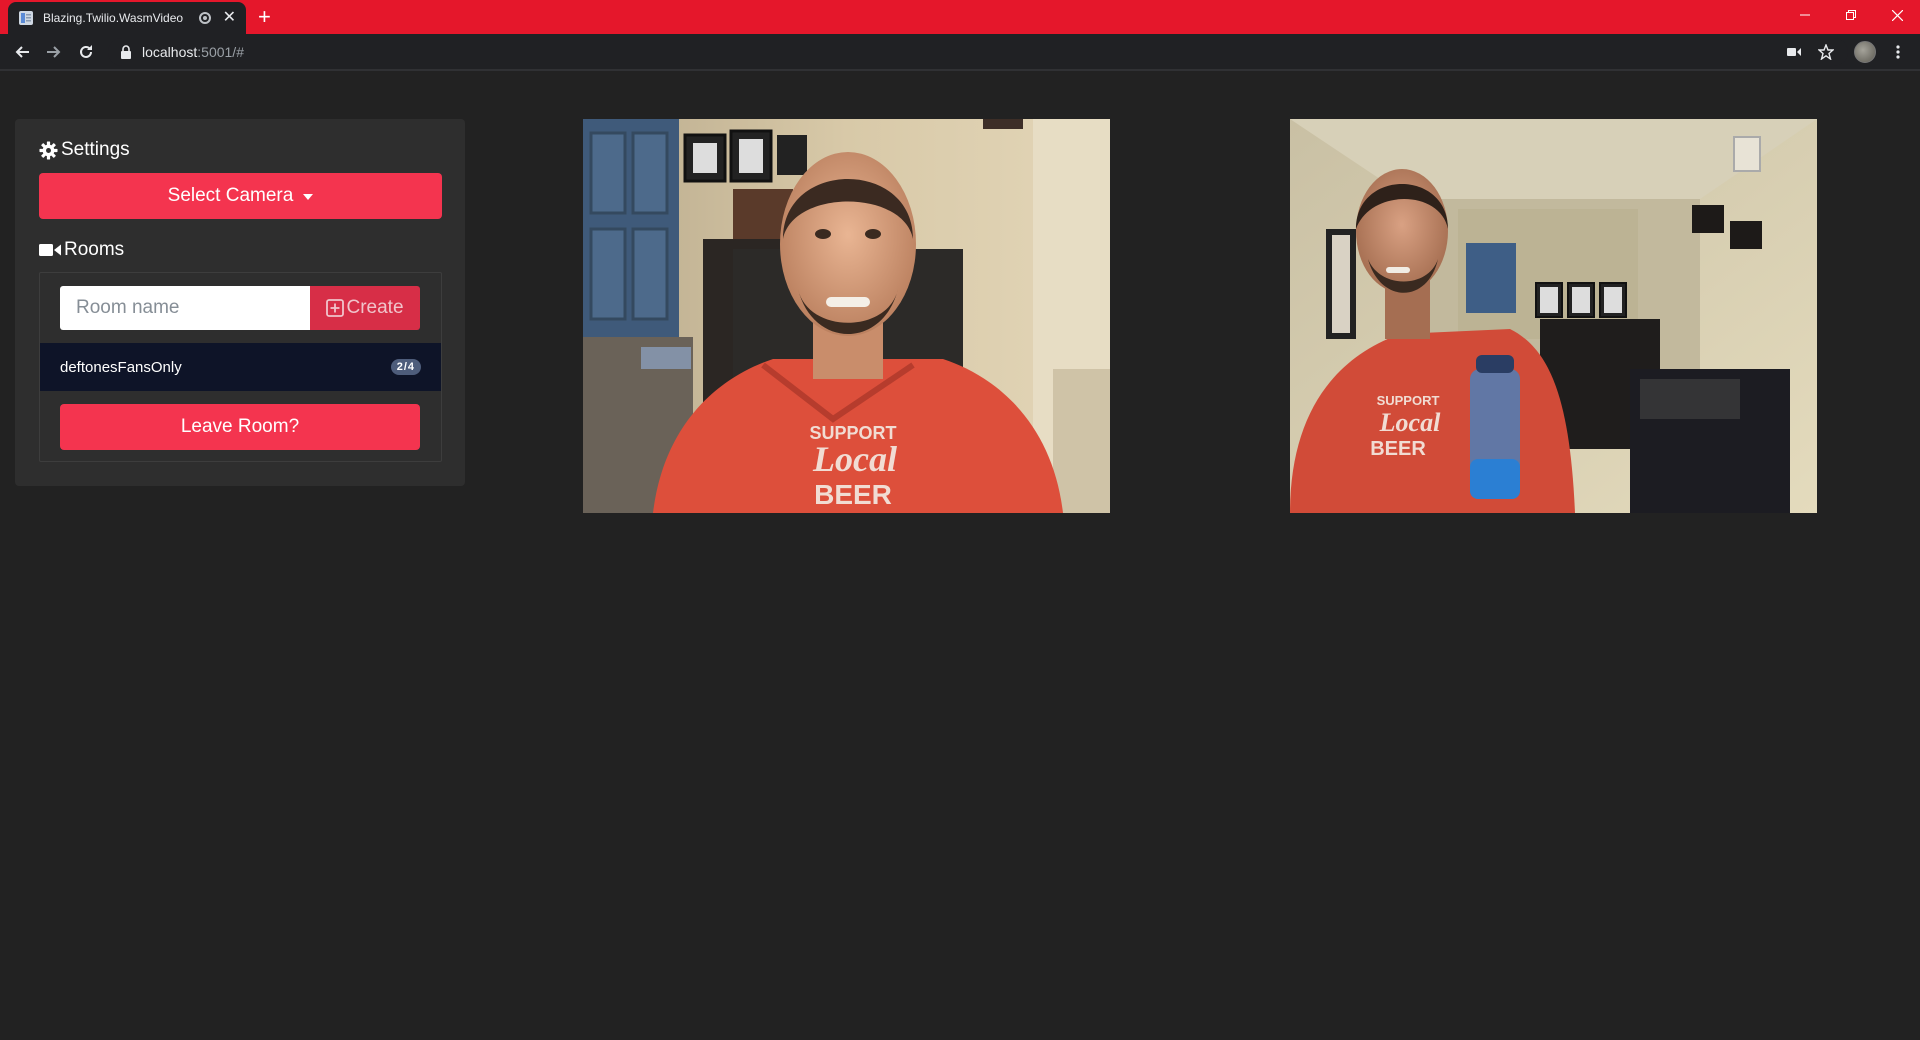  Describe the element at coordinates (335, 308) in the screenshot. I see `plus-square-icon` at that location.